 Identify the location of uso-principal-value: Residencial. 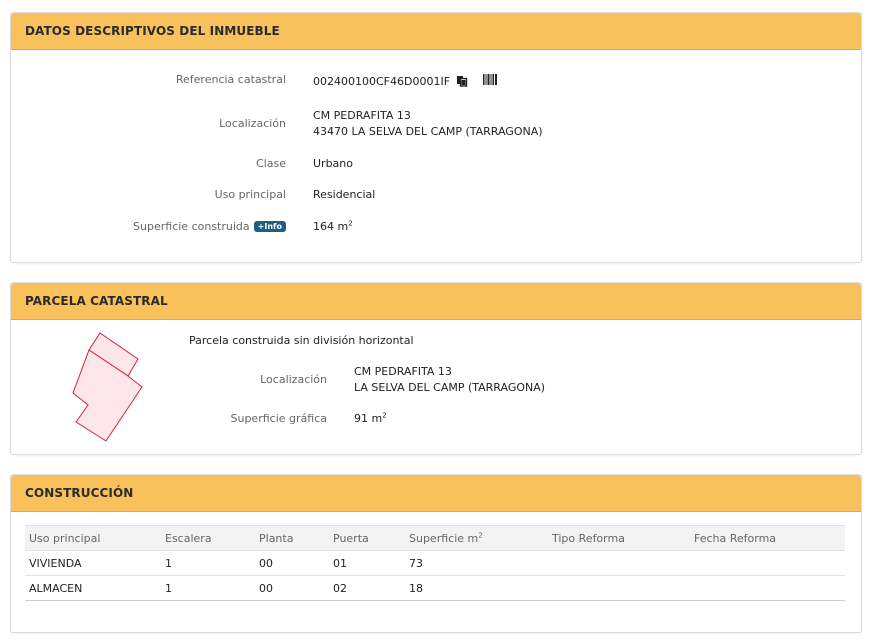
(344, 194).